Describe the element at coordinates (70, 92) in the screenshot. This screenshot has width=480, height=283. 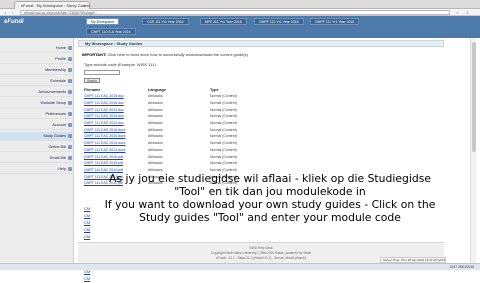
I see `megaphone-icon` at that location.